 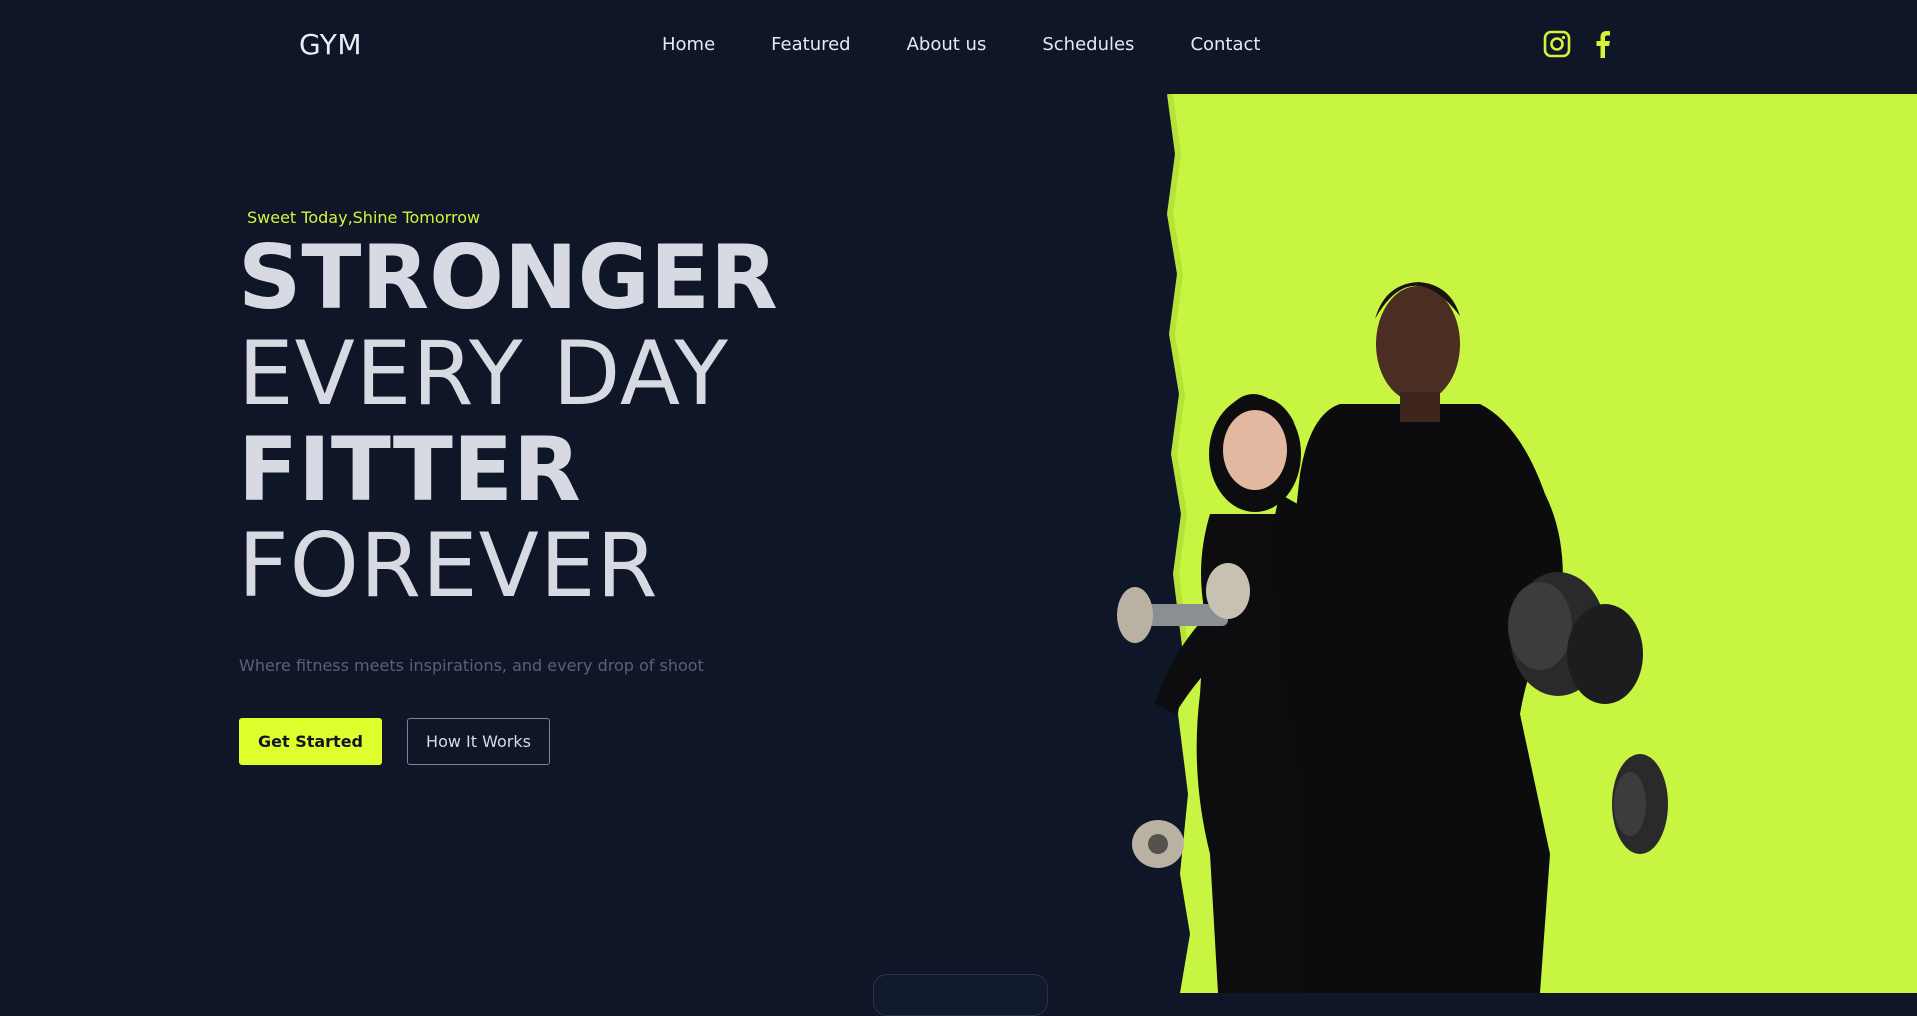 I want to click on get-started-button: Get Started, so click(x=310, y=741).